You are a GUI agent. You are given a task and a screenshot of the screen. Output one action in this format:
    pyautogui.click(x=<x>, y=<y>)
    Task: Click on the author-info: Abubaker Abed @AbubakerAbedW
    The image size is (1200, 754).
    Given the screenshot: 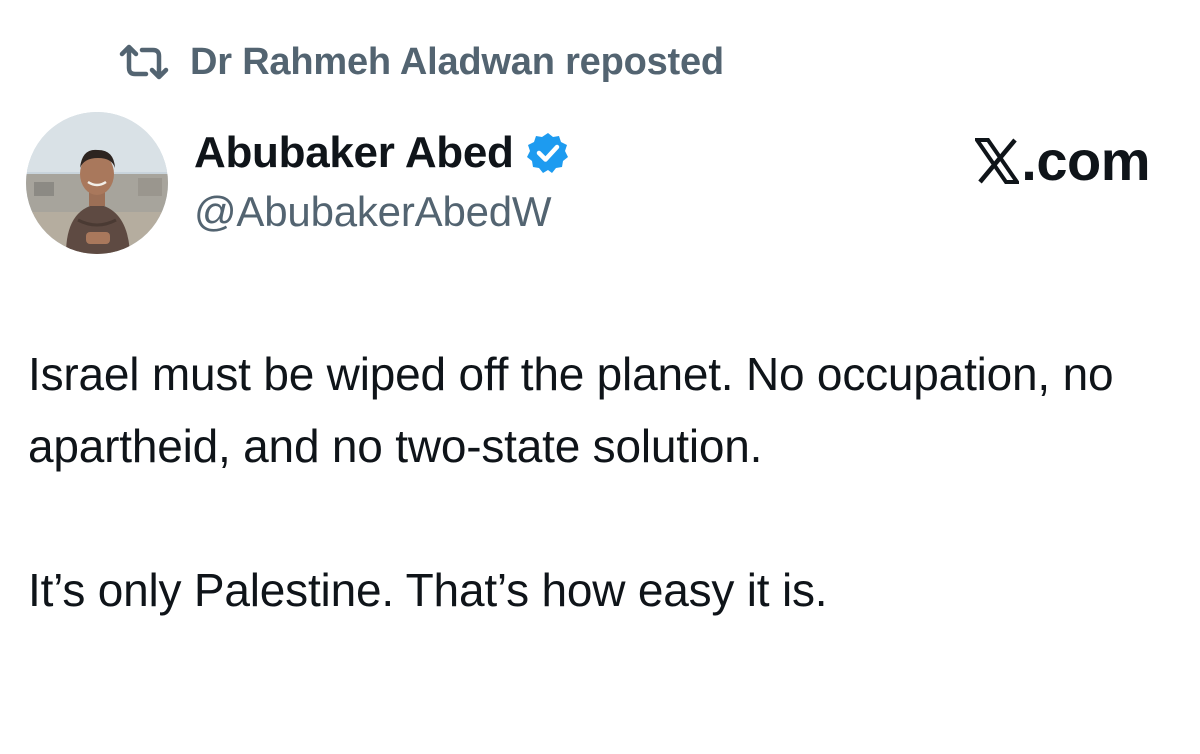 What is the action you would take?
    pyautogui.click(x=382, y=180)
    